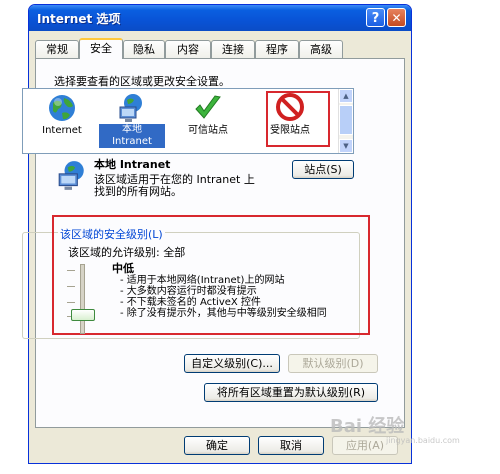  I want to click on zone-list-scrollbar: ▲ ▼, so click(345, 121).